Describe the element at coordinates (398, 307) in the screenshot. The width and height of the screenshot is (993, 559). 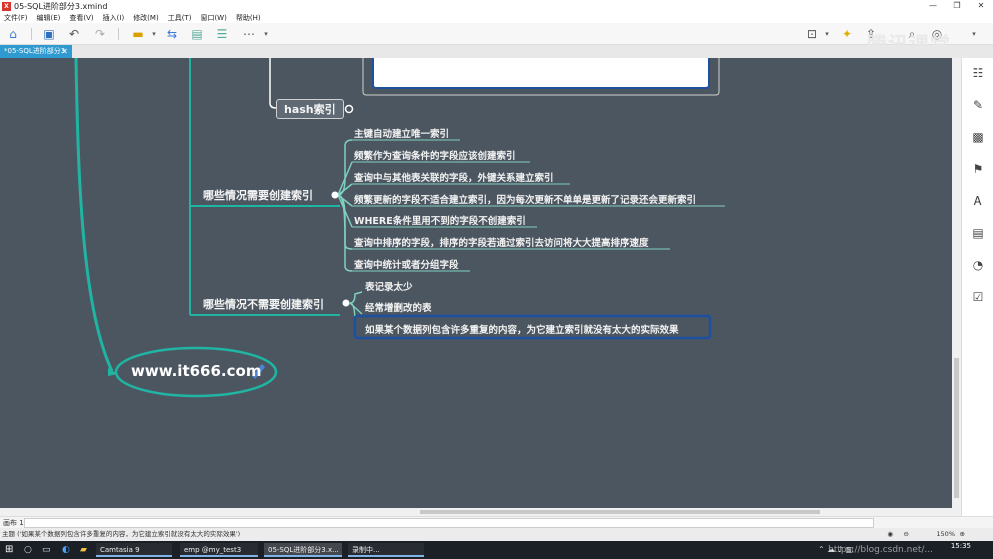
I see `no-index-item-2: 经常增删改的表` at that location.